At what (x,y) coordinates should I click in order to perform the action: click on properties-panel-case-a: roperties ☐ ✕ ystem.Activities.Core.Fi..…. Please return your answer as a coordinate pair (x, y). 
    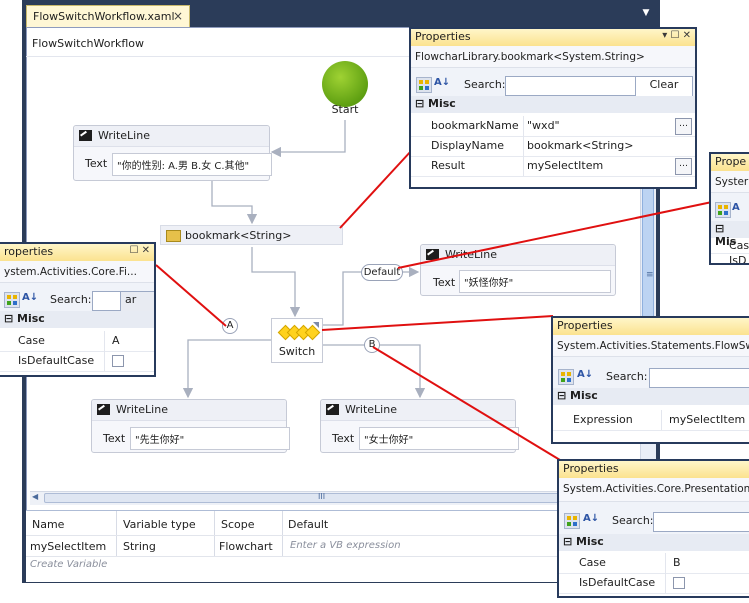
    Looking at the image, I should click on (78, 309).